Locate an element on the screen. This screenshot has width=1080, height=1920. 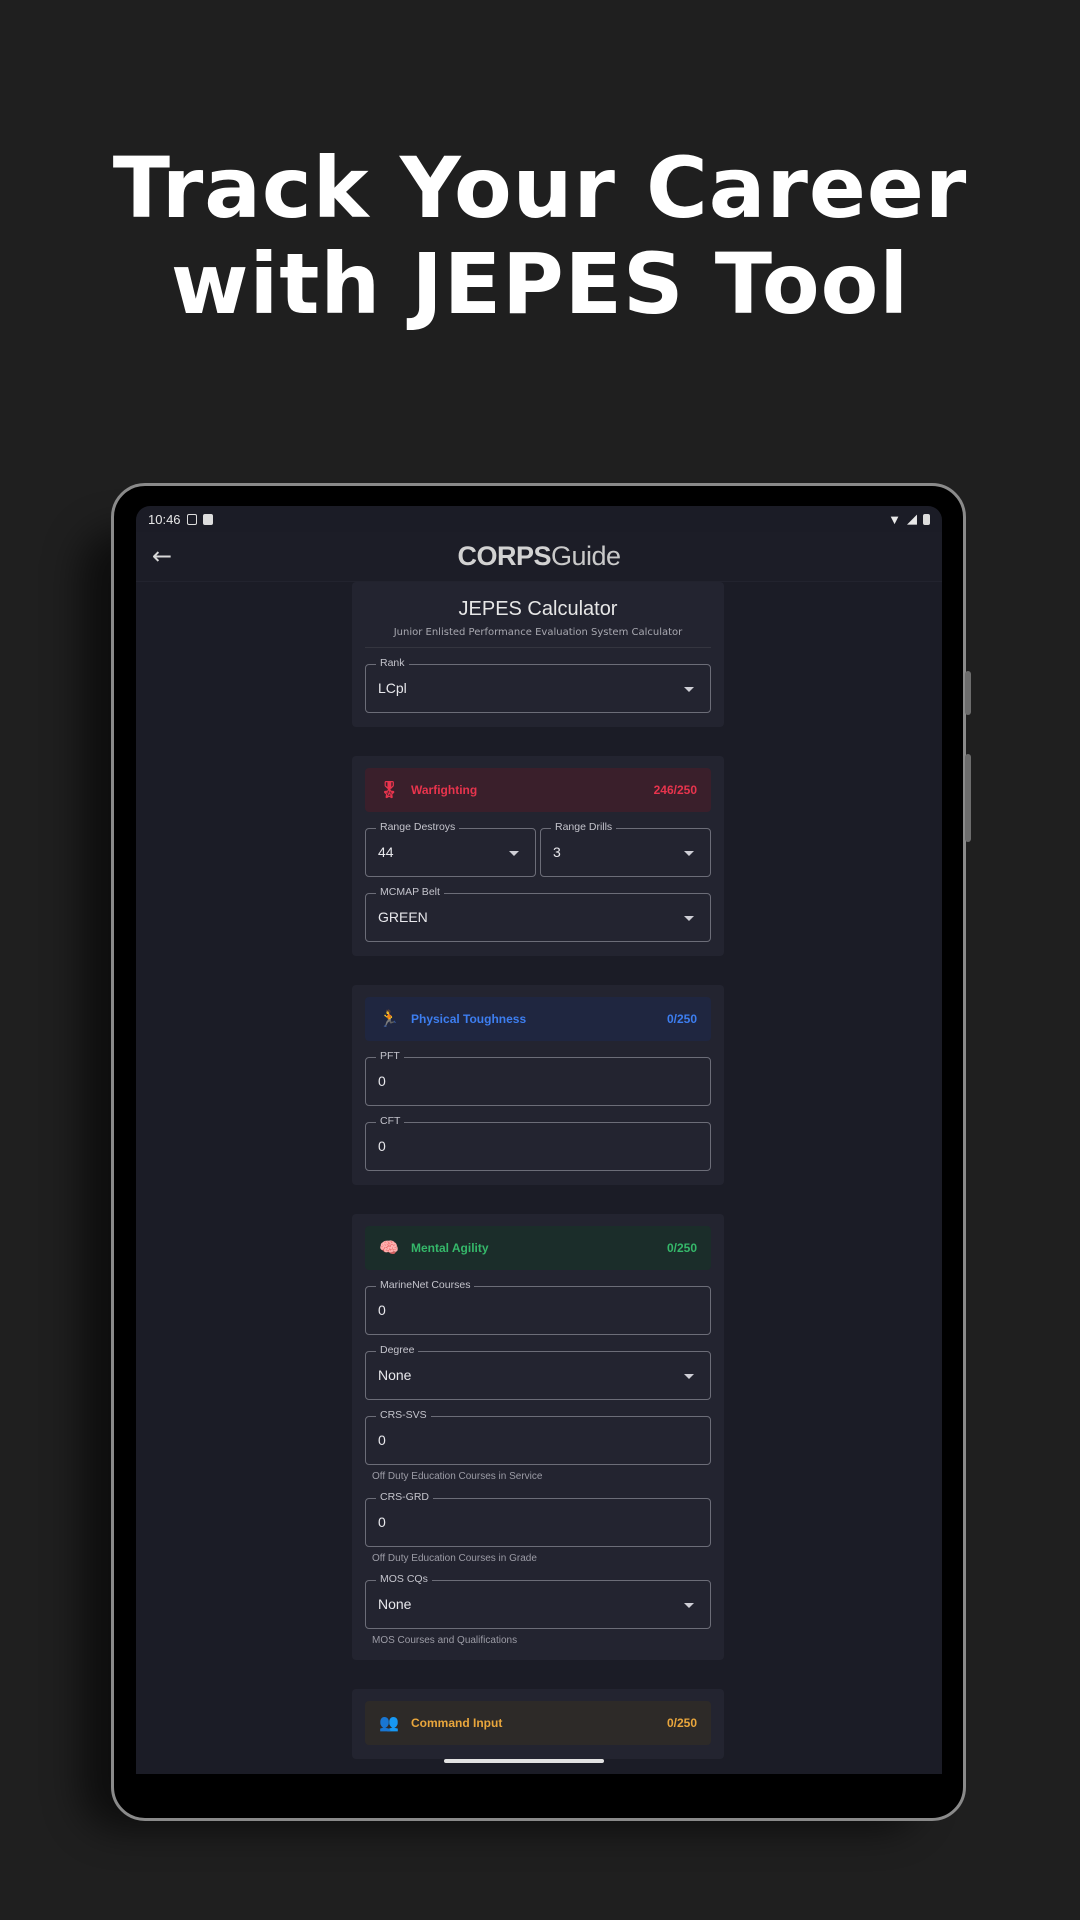
signal-icon: ◢ is located at coordinates (912, 518).